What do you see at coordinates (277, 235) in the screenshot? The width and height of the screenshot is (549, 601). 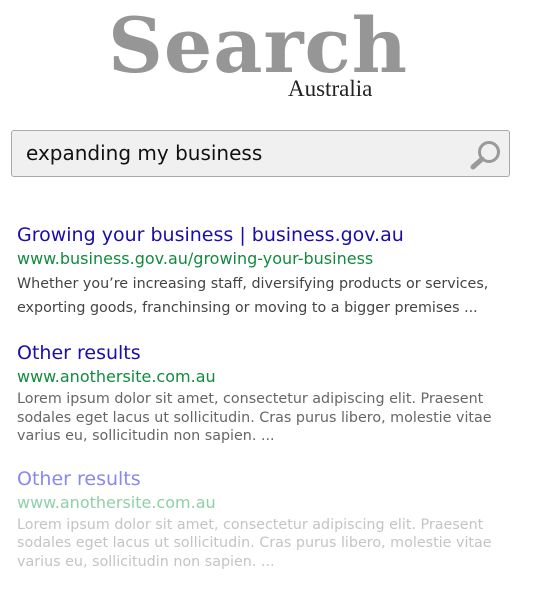 I see `result-title-link: Growing your business | business.gov.au` at bounding box center [277, 235].